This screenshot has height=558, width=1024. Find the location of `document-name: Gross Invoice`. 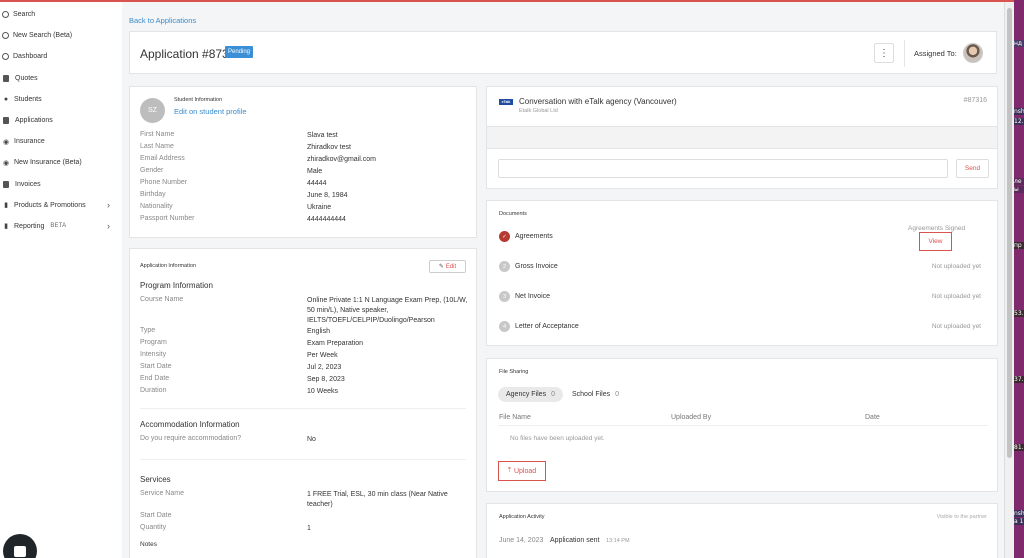

document-name: Gross Invoice is located at coordinates (536, 266).